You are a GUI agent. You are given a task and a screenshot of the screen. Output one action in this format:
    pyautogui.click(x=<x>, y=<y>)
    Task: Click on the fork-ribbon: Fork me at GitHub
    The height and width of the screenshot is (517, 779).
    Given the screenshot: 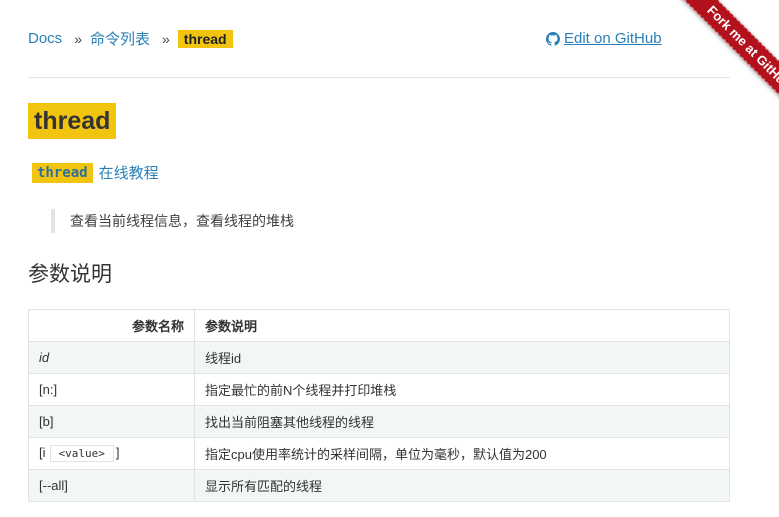 What is the action you would take?
    pyautogui.click(x=719, y=69)
    